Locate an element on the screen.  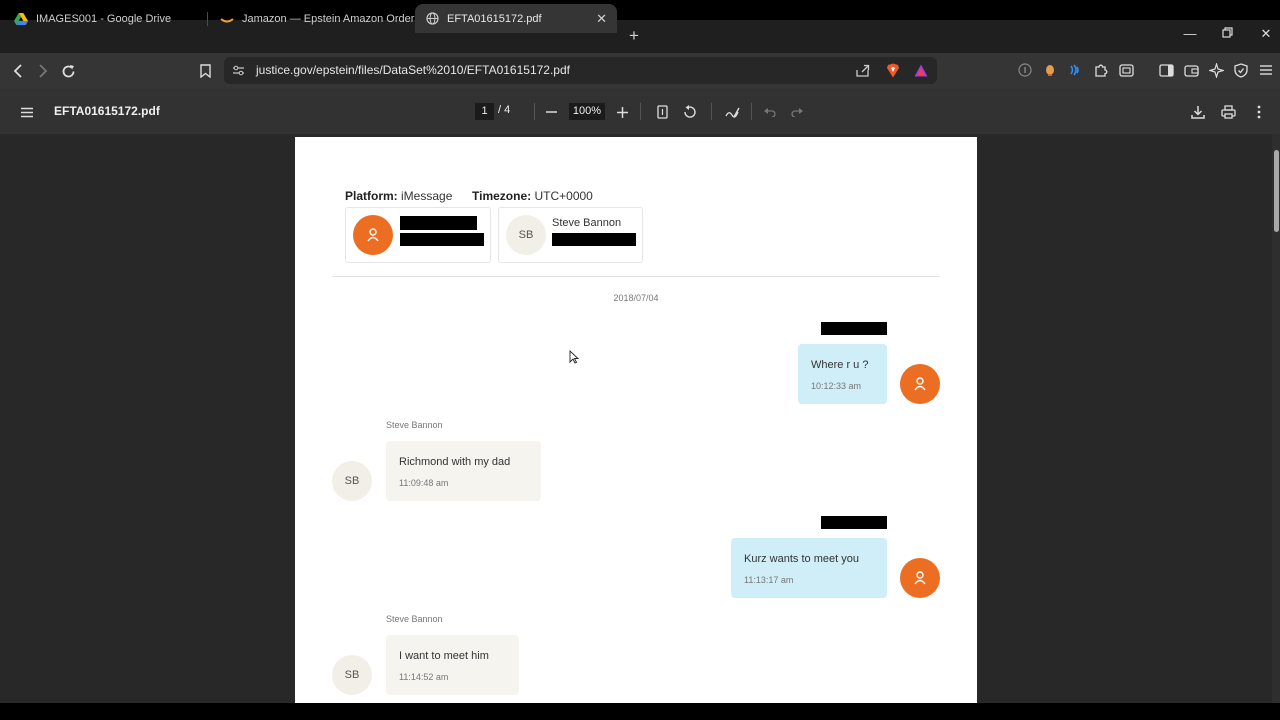
participant-card-bannon: SB Steve Bannon is located at coordinates (570, 235).